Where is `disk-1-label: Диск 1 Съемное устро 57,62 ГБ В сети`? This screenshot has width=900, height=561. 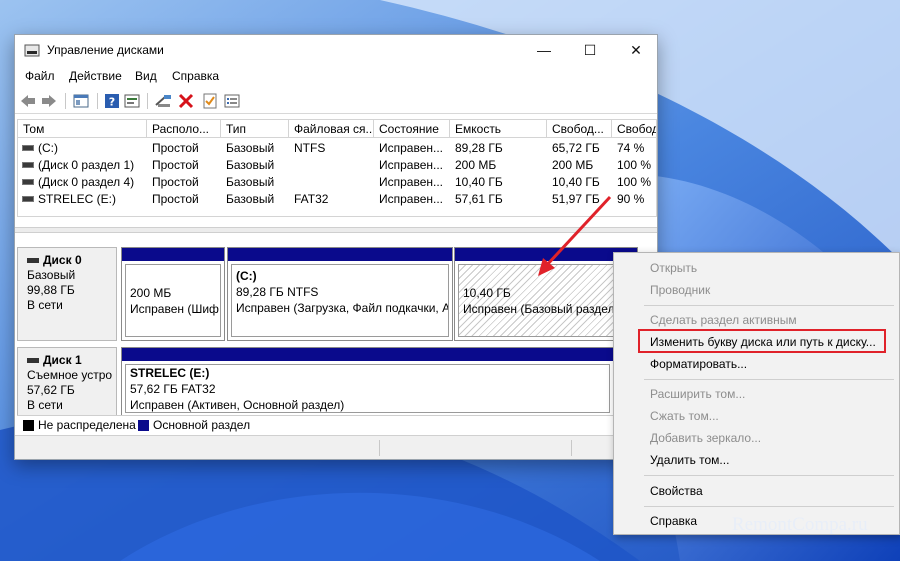
disk-1-label: Диск 1 Съемное устро 57,62 ГБ В сети is located at coordinates (67, 382).